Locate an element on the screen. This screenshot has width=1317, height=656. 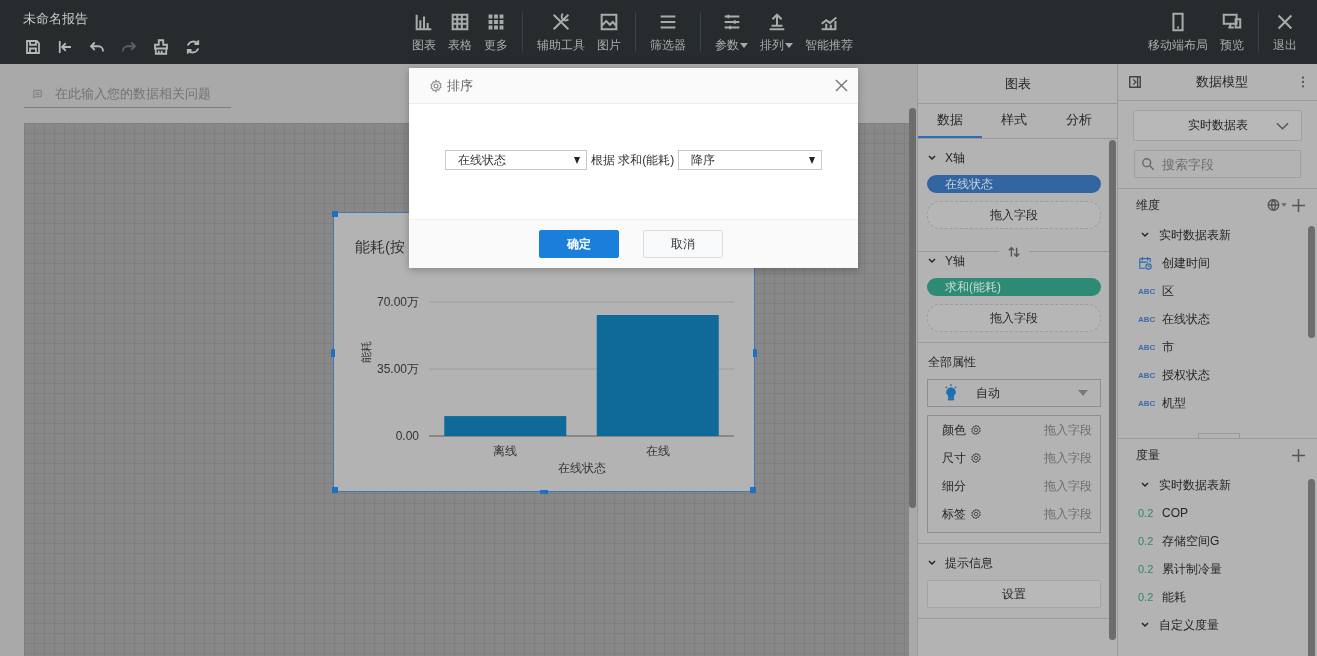
search-icon is located at coordinates (1148, 164).